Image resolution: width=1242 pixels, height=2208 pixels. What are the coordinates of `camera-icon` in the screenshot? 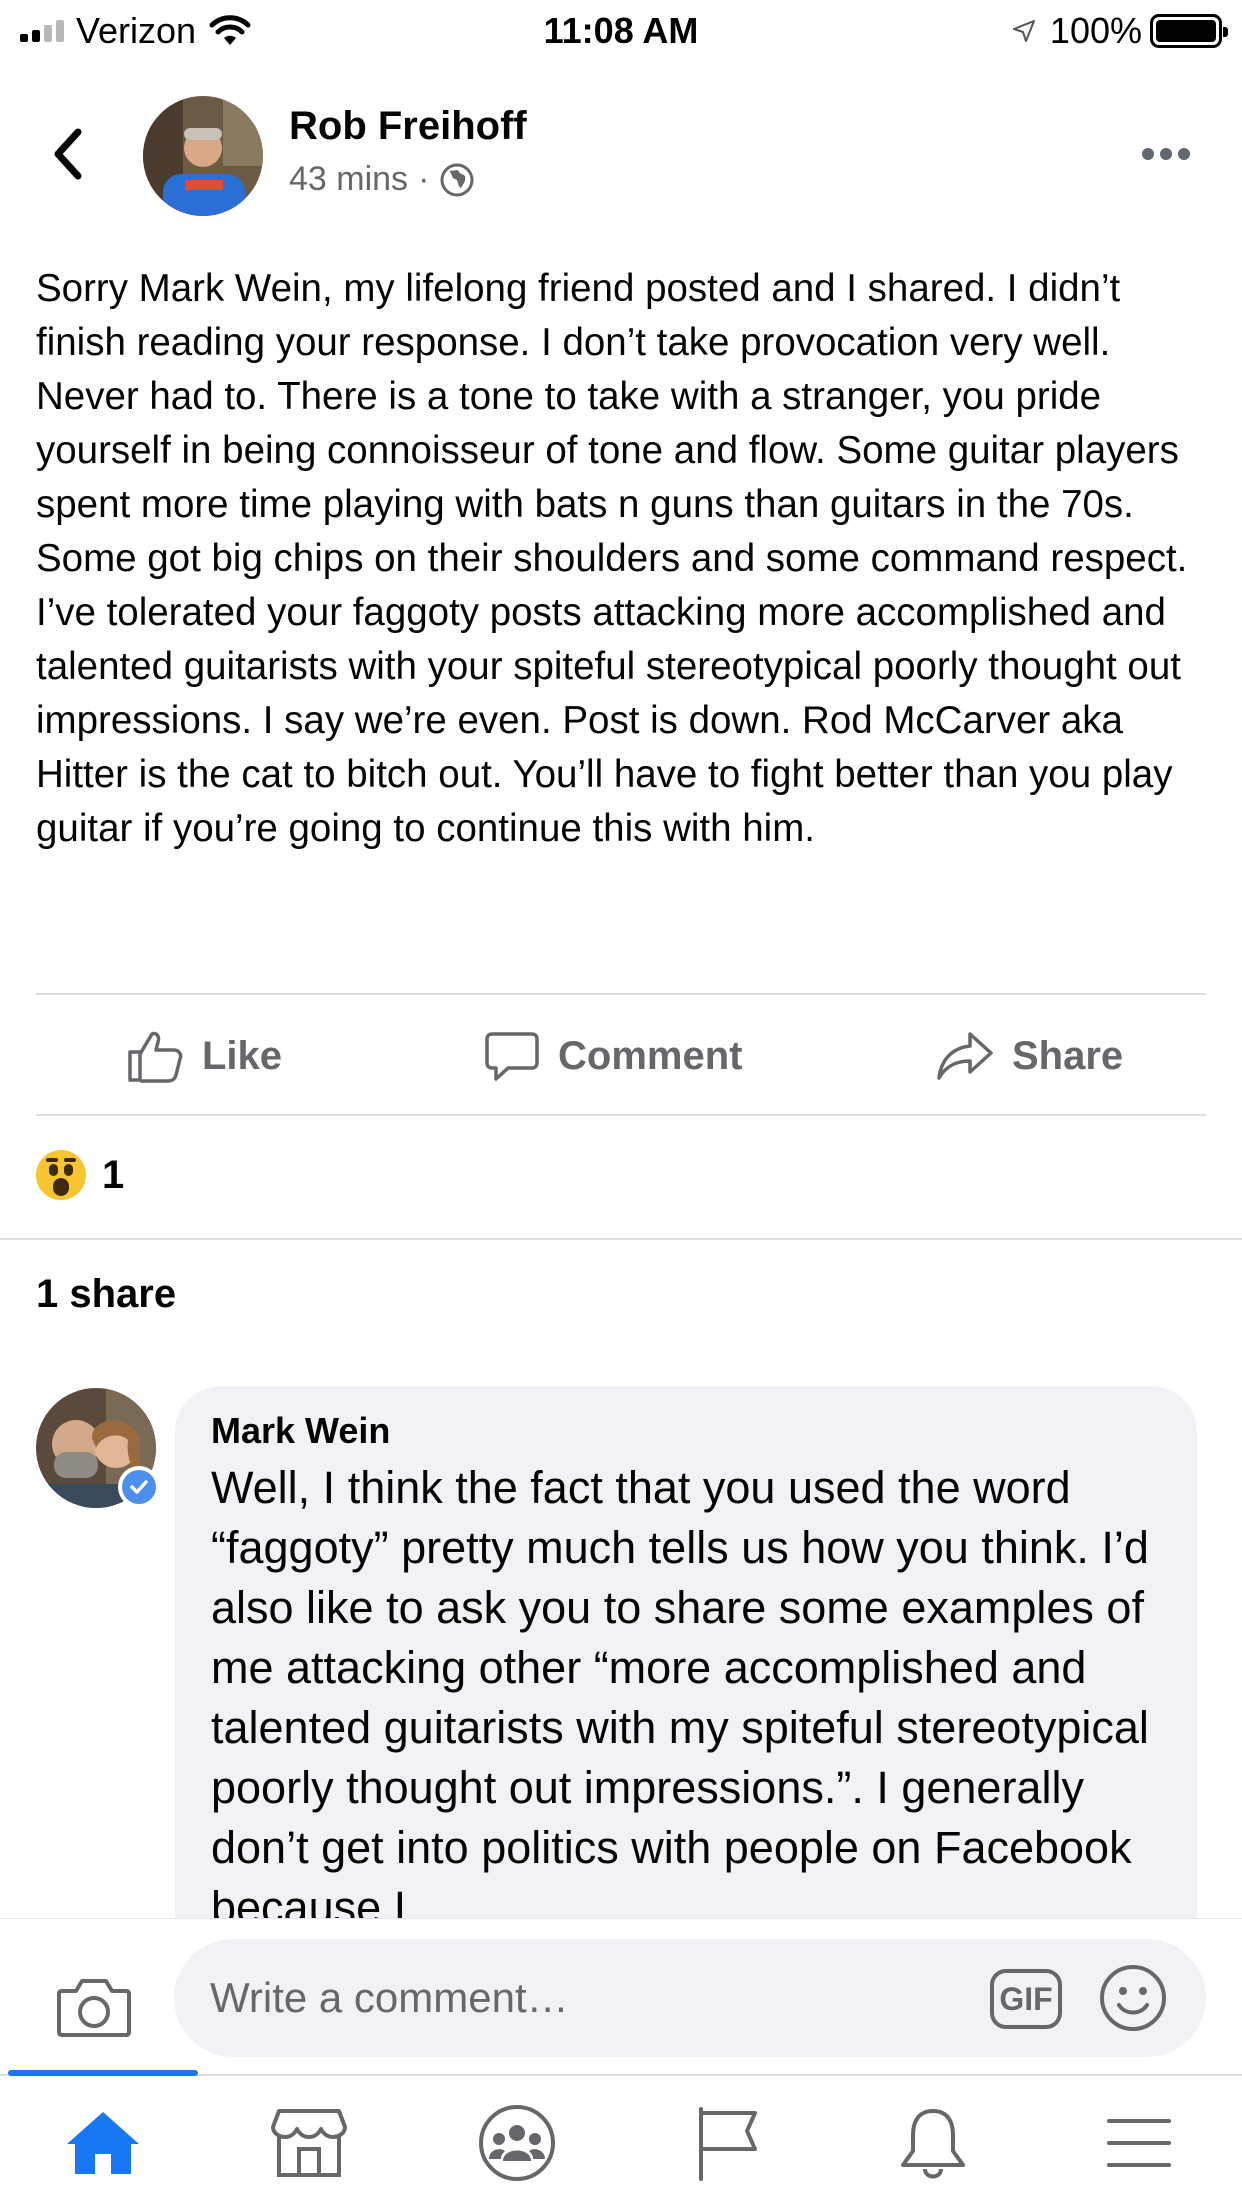 It's located at (94, 2007).